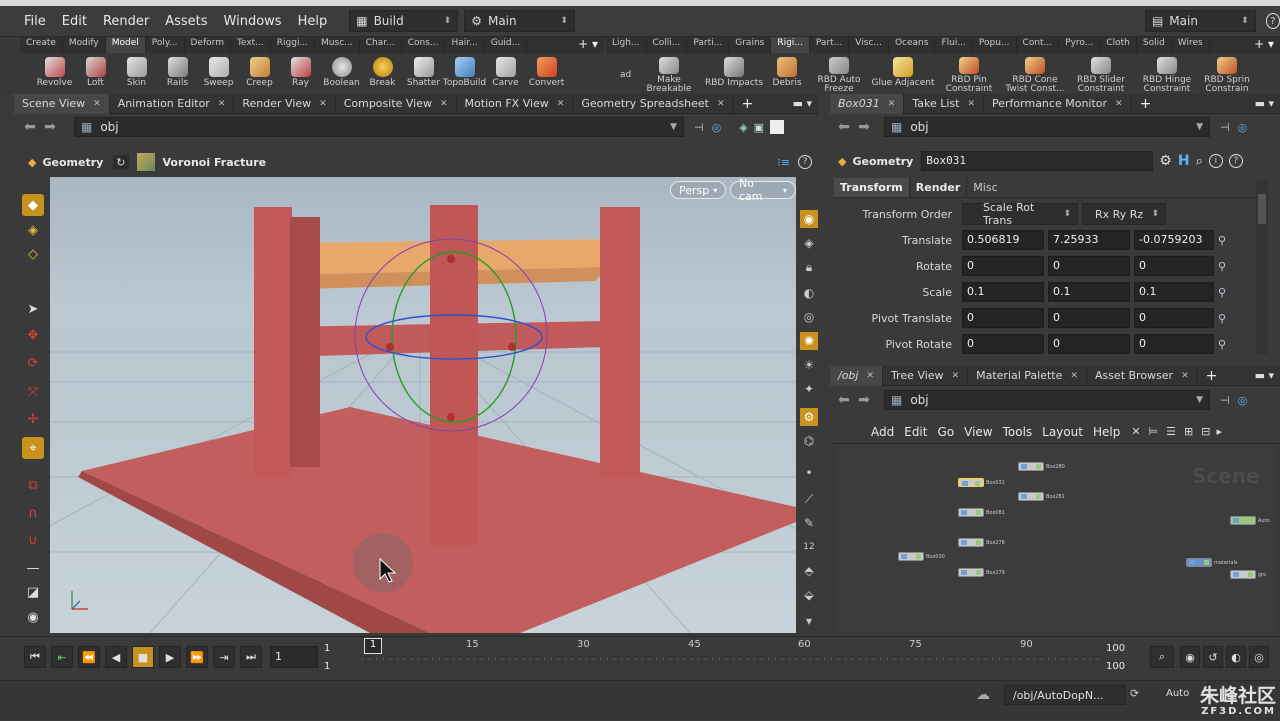  Describe the element at coordinates (1259, 657) in the screenshot. I see `global-anim-icon: ◎` at that location.